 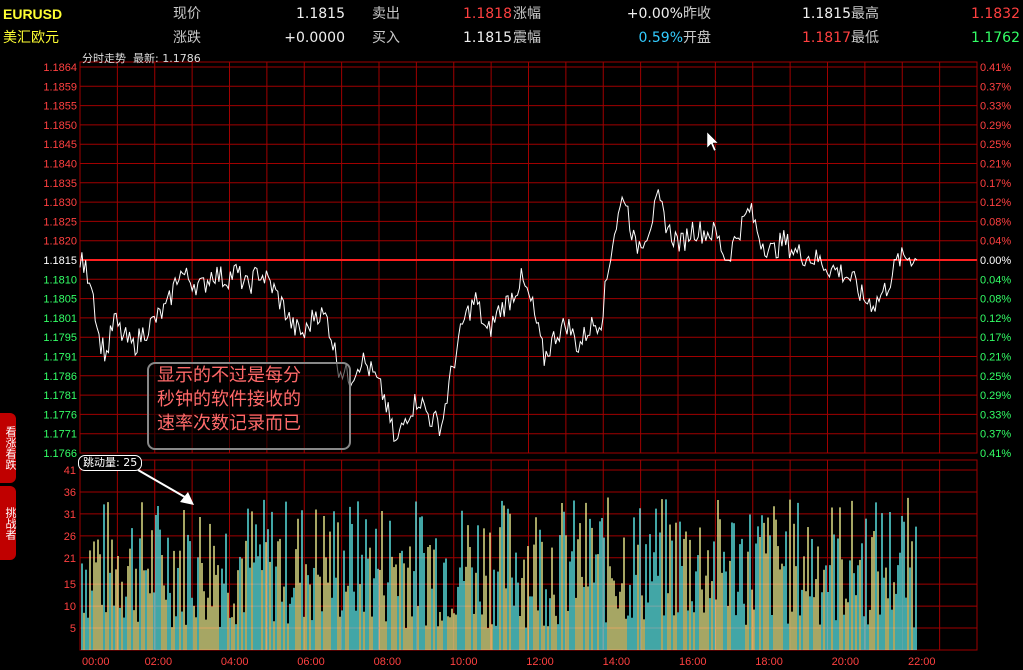 I want to click on volume-tick-label: 15, so click(x=70, y=585).